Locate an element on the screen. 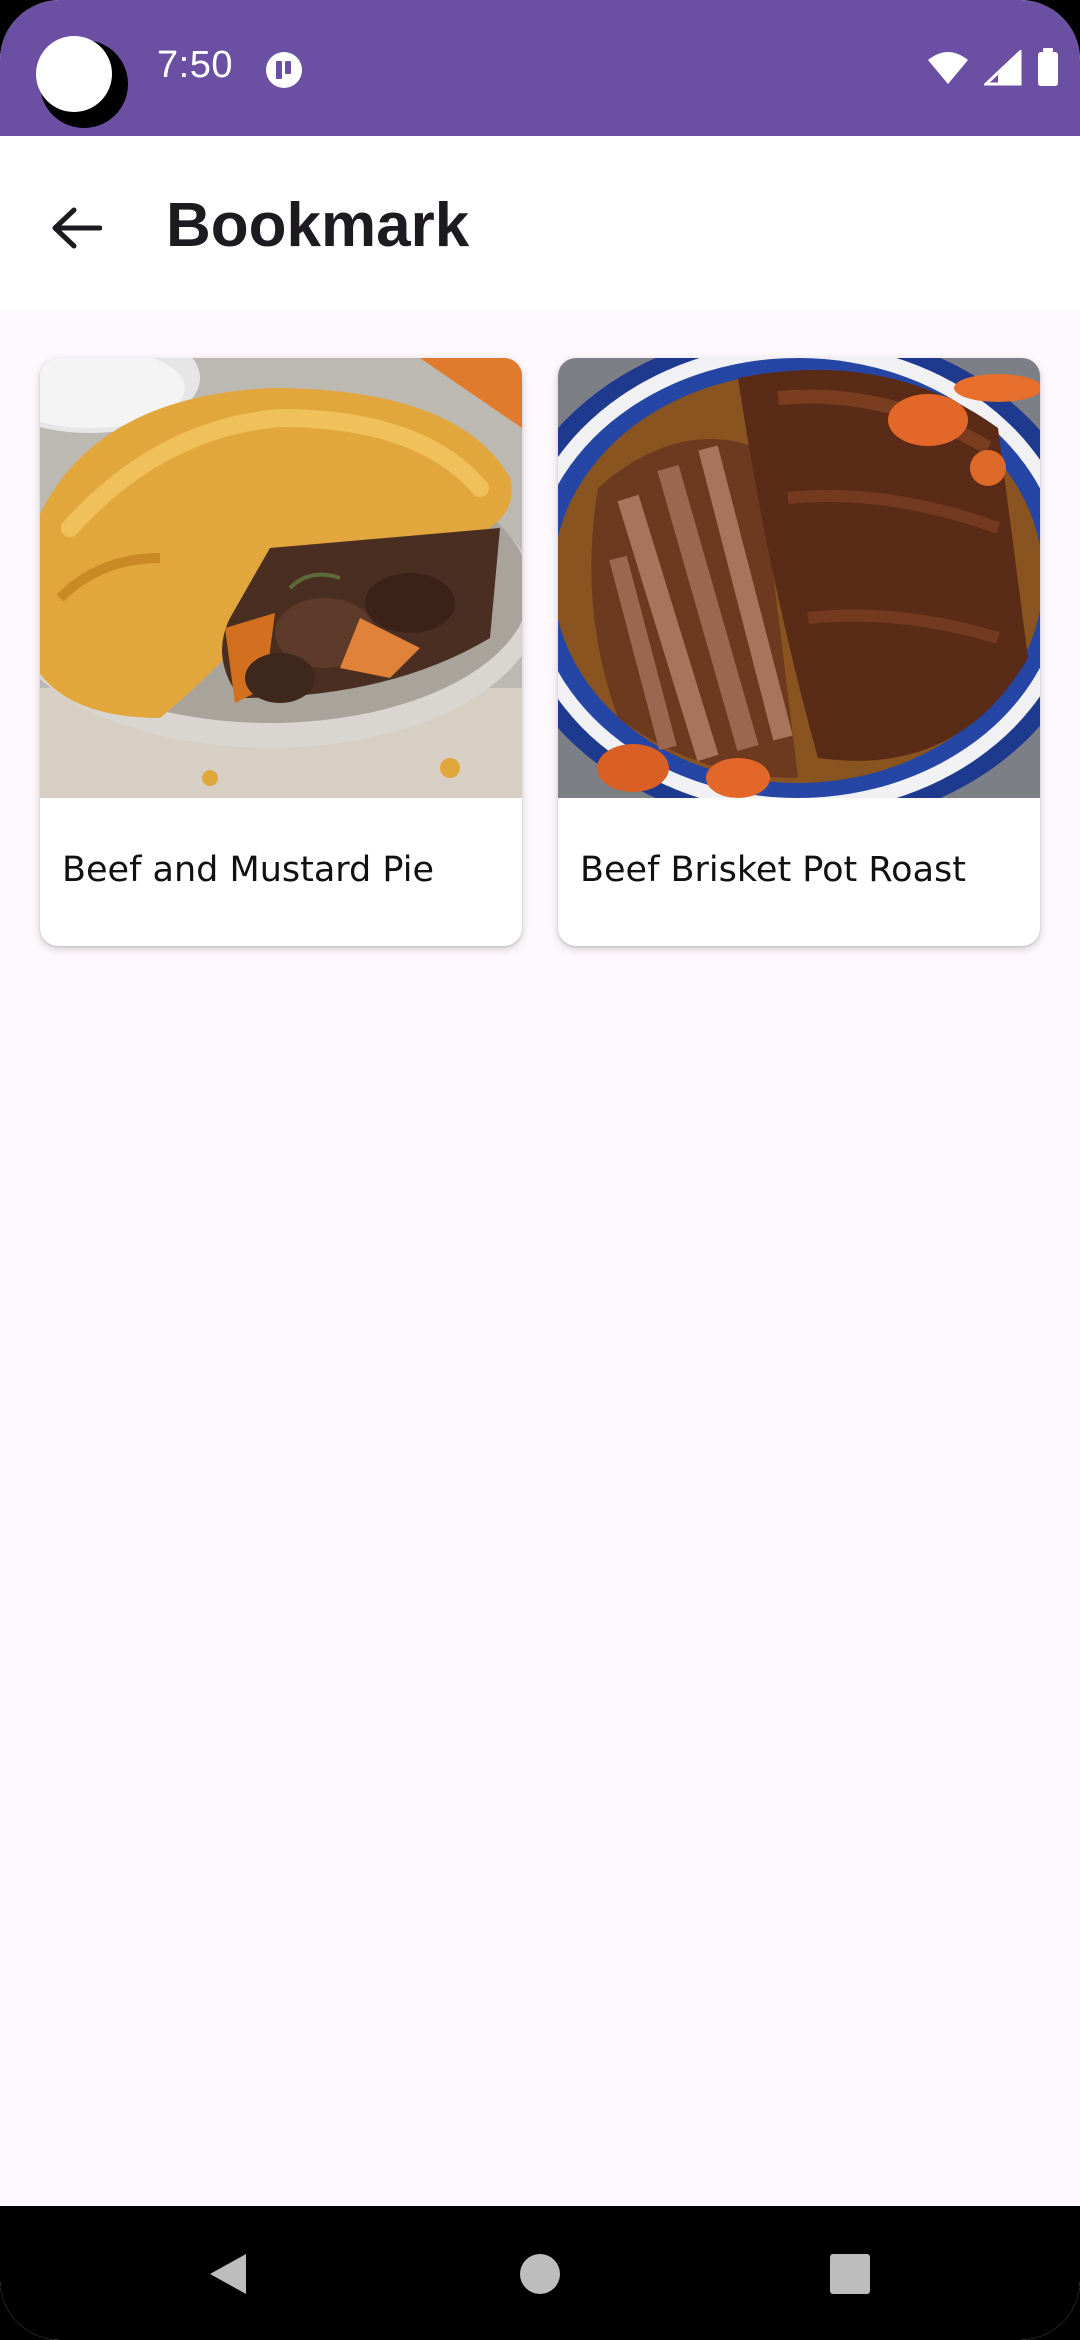 The width and height of the screenshot is (1080, 2340). nav-recents-button is located at coordinates (850, 2274).